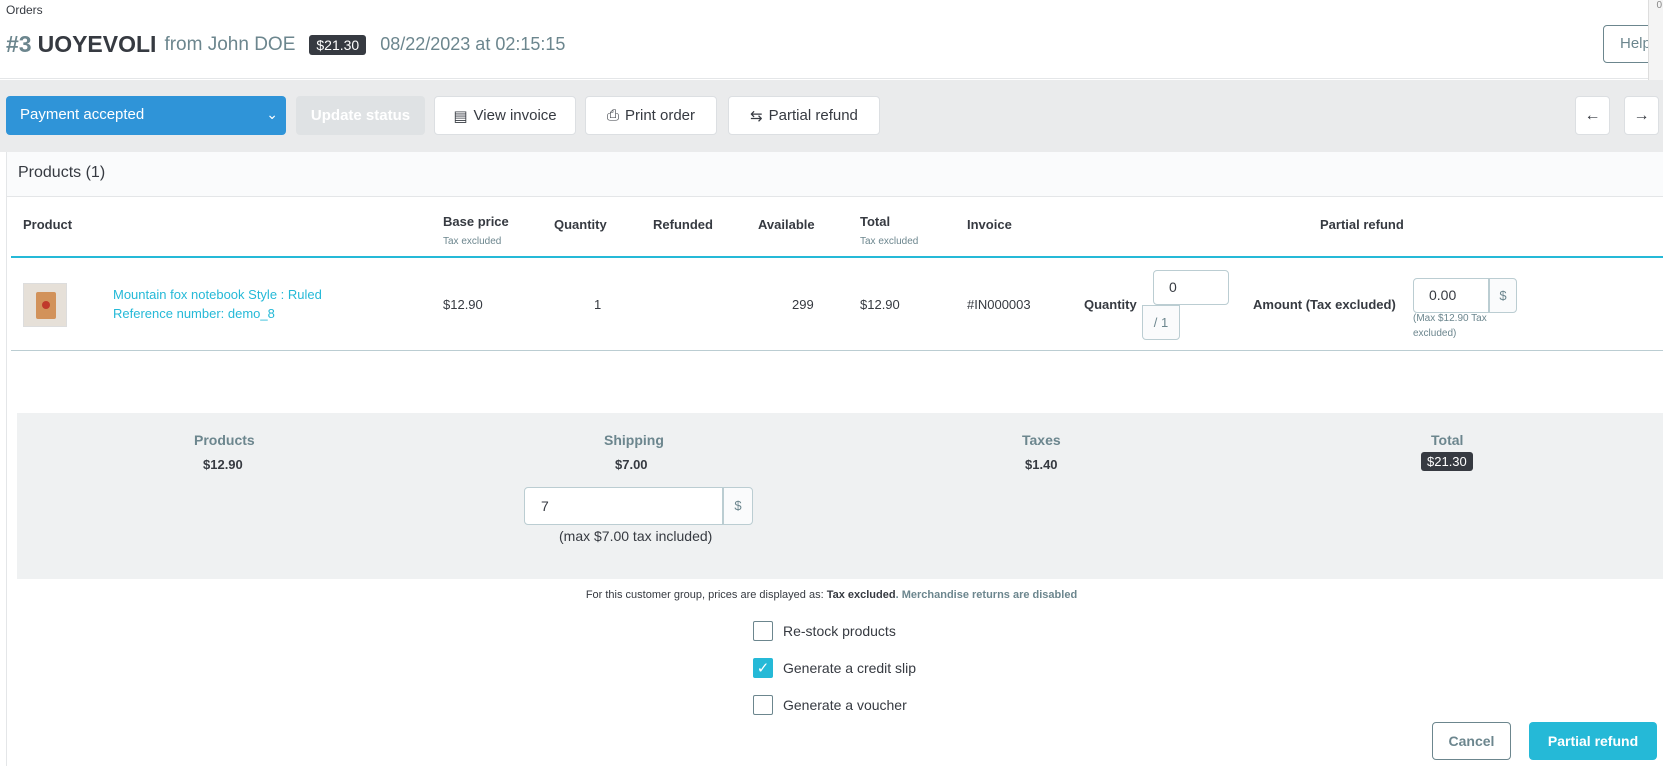  I want to click on credit-slip-option: ✓ Generate a credit slip, so click(834, 668).